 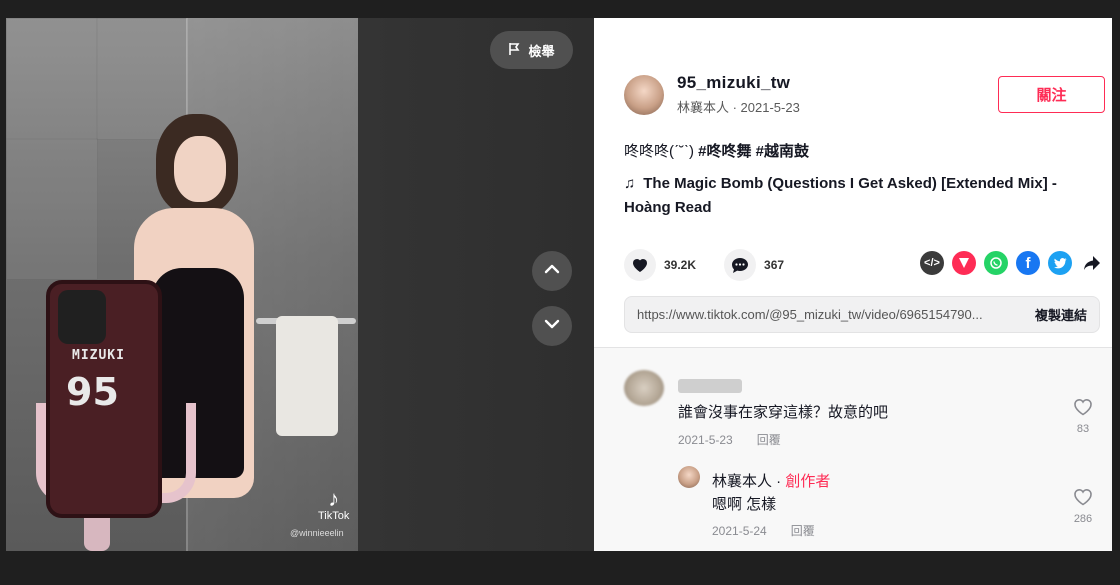 I want to click on video-caption: 咚咚咚(ˊ˘ˋ) #咚咚舞 #越南鼓, so click(x=716, y=150).